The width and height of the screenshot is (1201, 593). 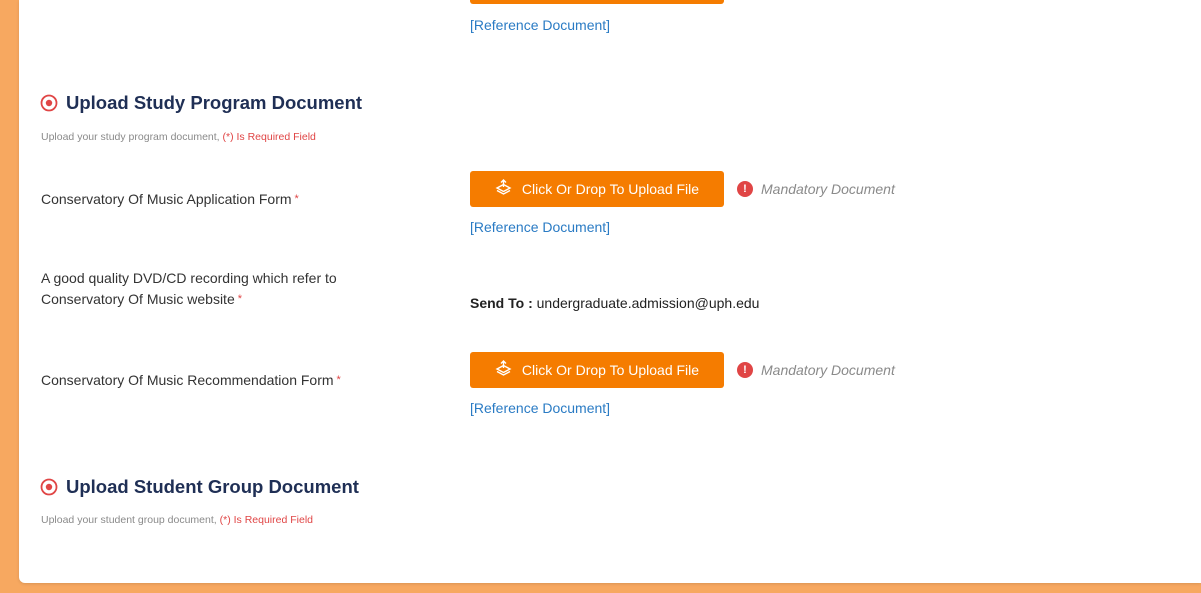 What do you see at coordinates (540, 408) in the screenshot?
I see `recommendation-reference-document-link: [Reference Document]` at bounding box center [540, 408].